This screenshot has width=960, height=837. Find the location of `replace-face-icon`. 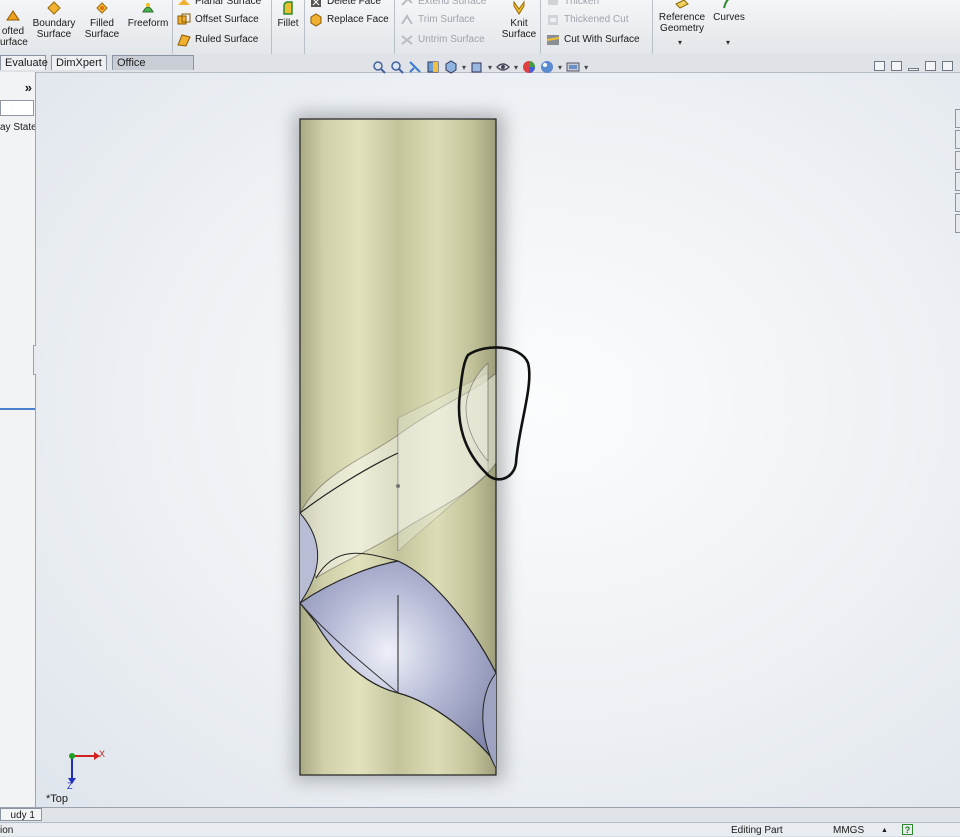

replace-face-icon is located at coordinates (316, 20).